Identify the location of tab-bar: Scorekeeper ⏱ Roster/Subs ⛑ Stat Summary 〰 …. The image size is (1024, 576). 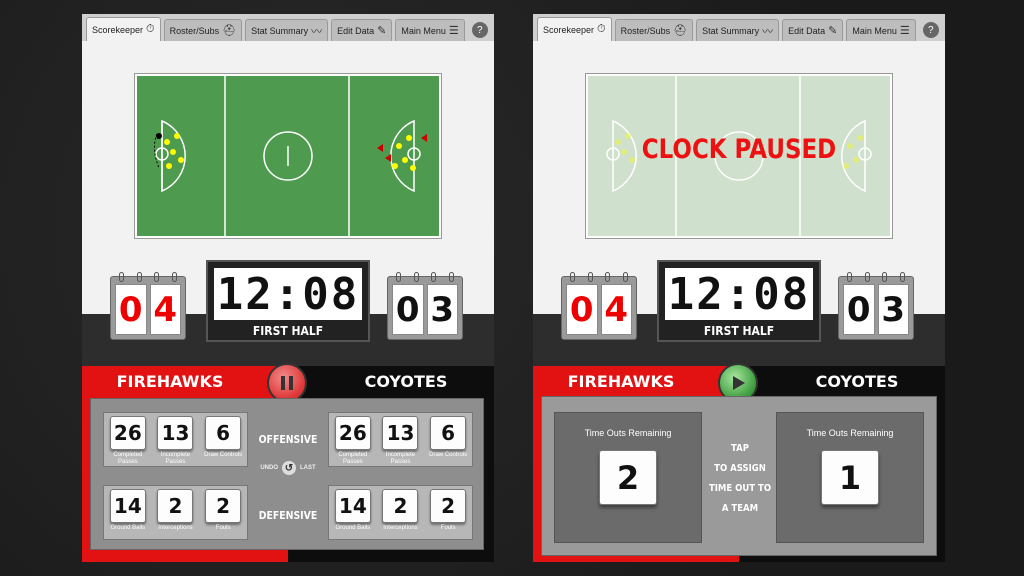
(739, 27).